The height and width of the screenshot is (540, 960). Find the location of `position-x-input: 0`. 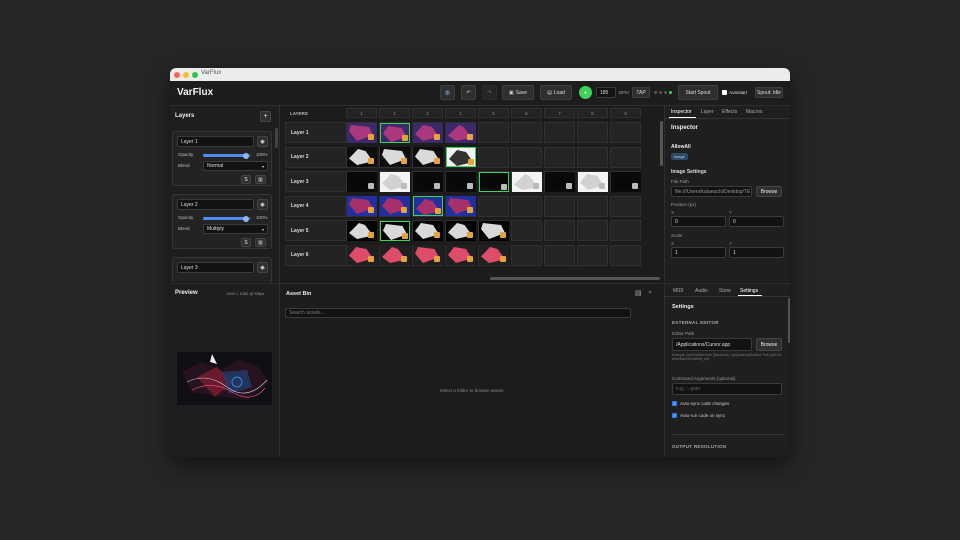

position-x-input: 0 is located at coordinates (698, 221).